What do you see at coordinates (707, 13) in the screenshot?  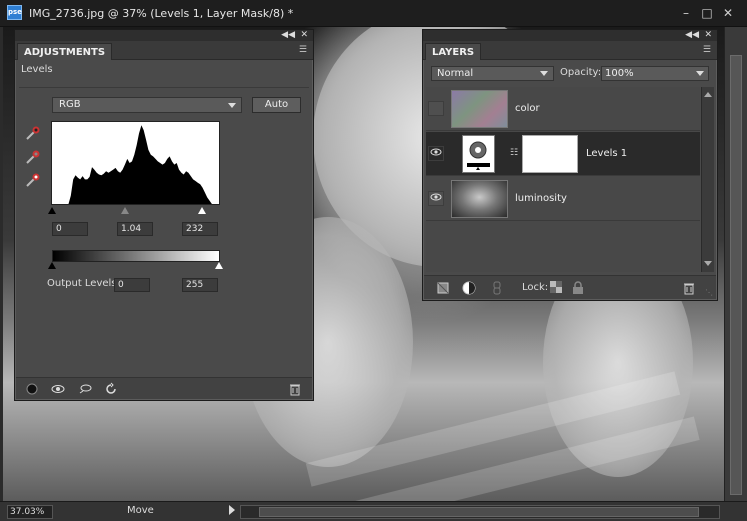 I see `maximize-icon: □` at bounding box center [707, 13].